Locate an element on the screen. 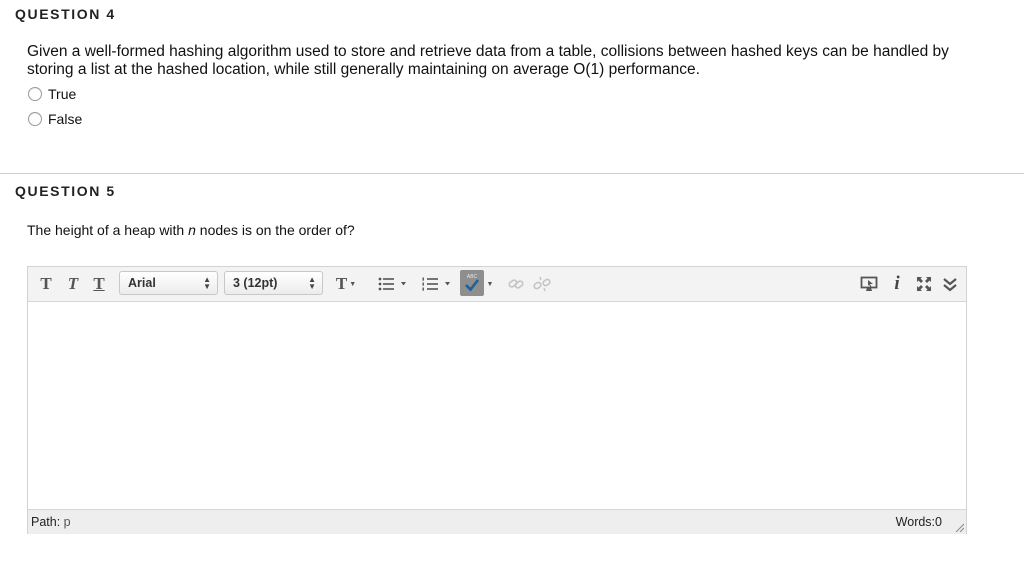 The image size is (1024, 568). option-true: True is located at coordinates (52, 94).